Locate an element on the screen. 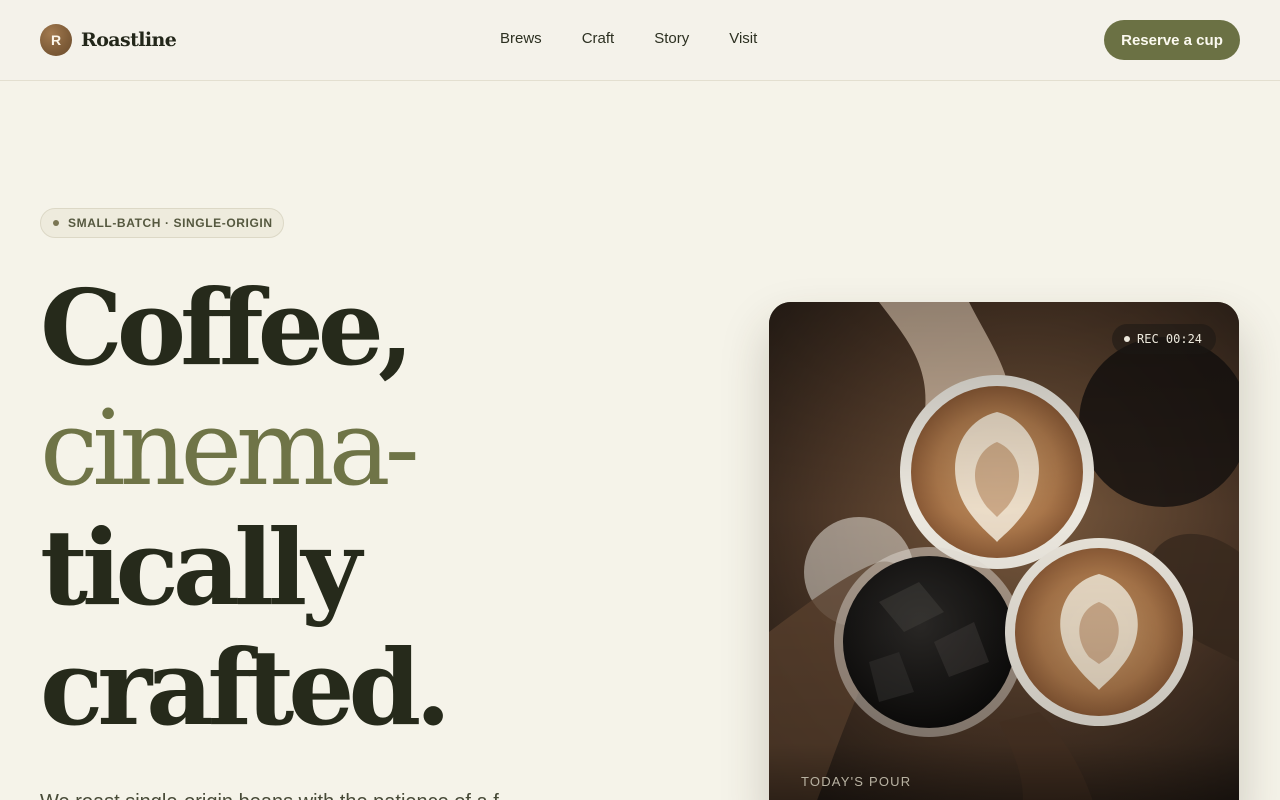  brand-logo-link: R Roastline is located at coordinates (108, 40).